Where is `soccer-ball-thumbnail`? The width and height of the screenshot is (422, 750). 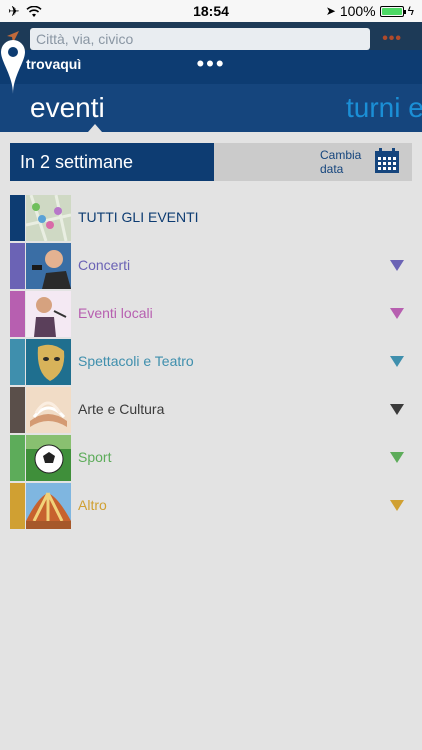 soccer-ball-thumbnail is located at coordinates (48, 458).